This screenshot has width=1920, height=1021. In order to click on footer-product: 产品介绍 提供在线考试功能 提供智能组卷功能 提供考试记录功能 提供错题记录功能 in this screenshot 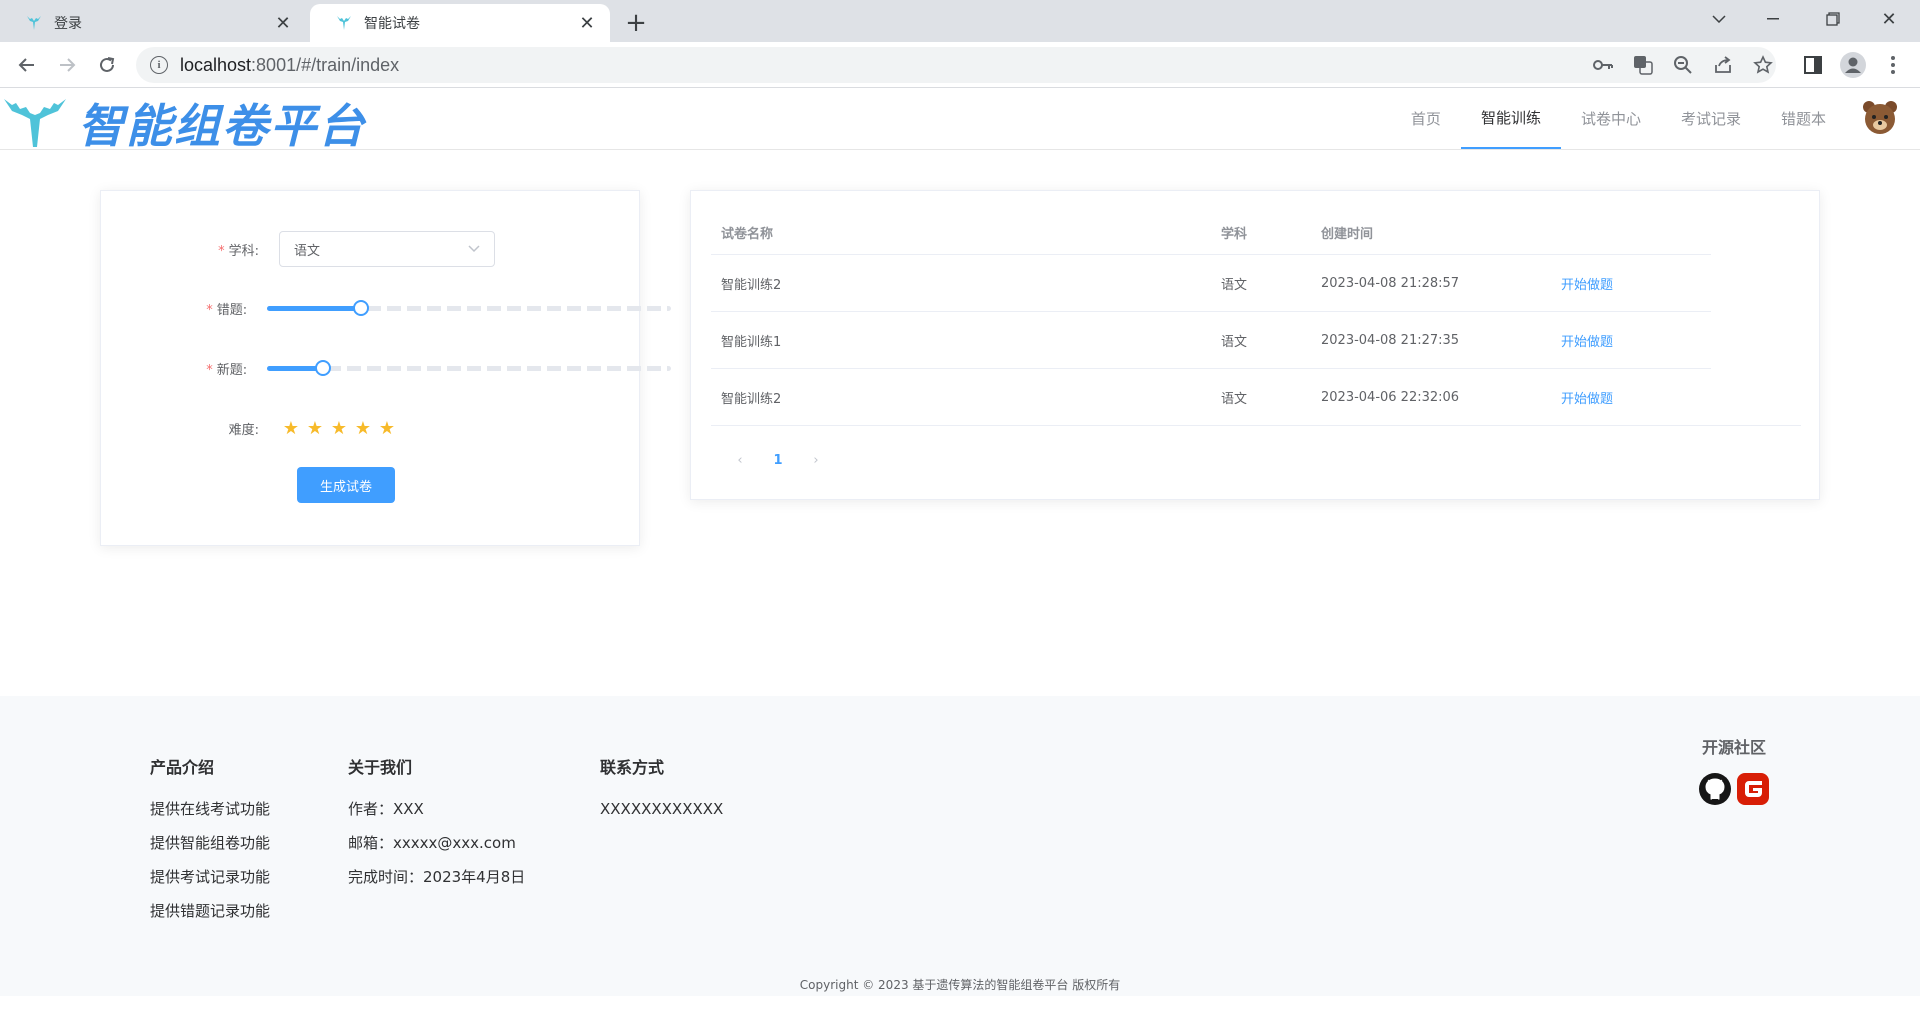, I will do `click(210, 841)`.